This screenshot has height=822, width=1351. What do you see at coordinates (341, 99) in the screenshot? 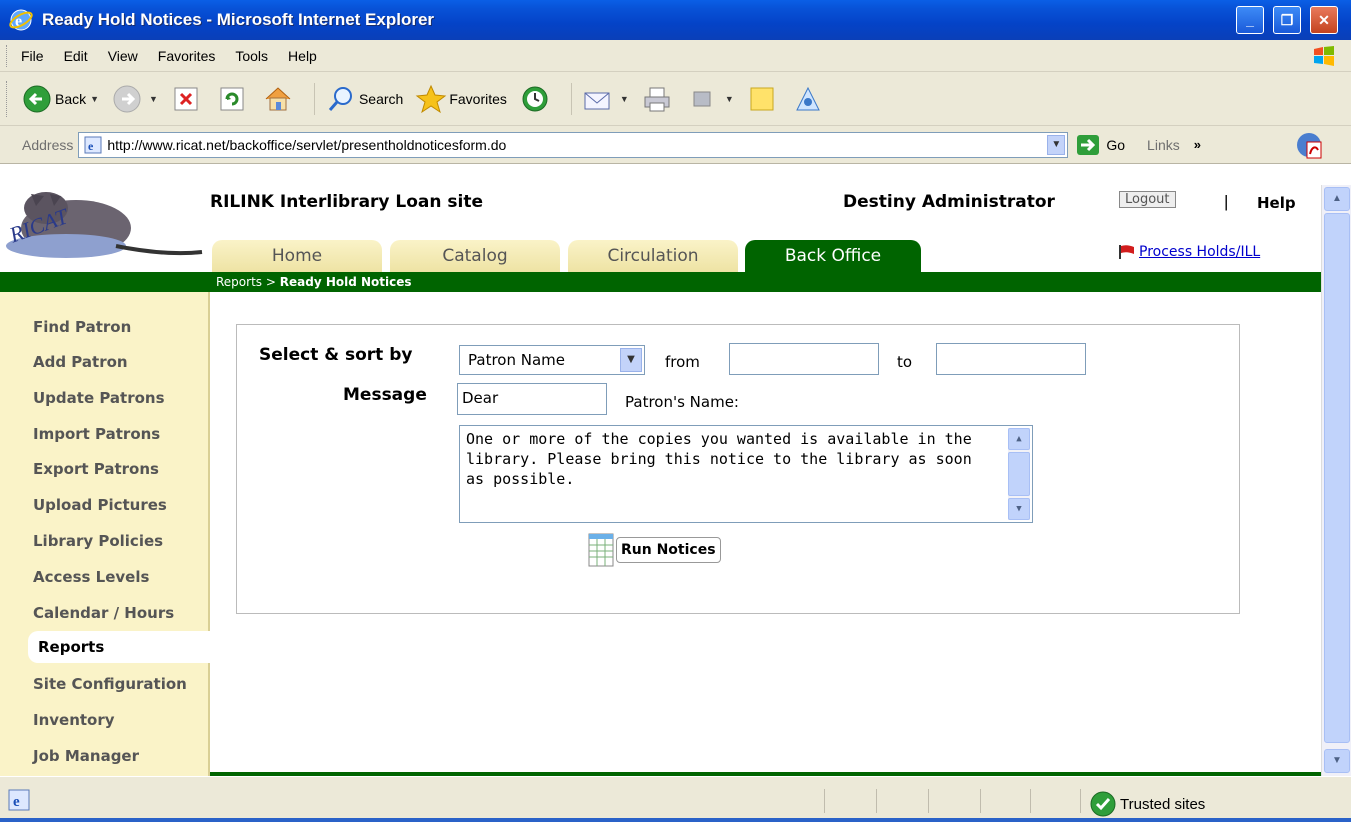
I see `search-icon` at bounding box center [341, 99].